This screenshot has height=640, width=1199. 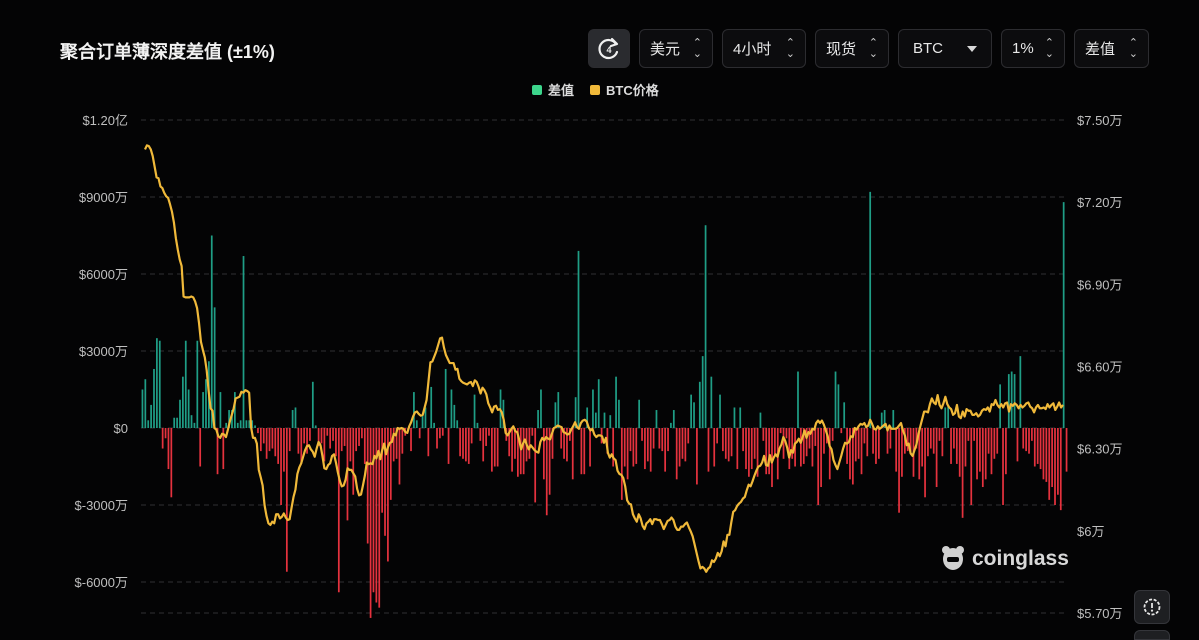 What do you see at coordinates (1100, 367) in the screenshot?
I see `right-tick-label: $6.60万` at bounding box center [1100, 367].